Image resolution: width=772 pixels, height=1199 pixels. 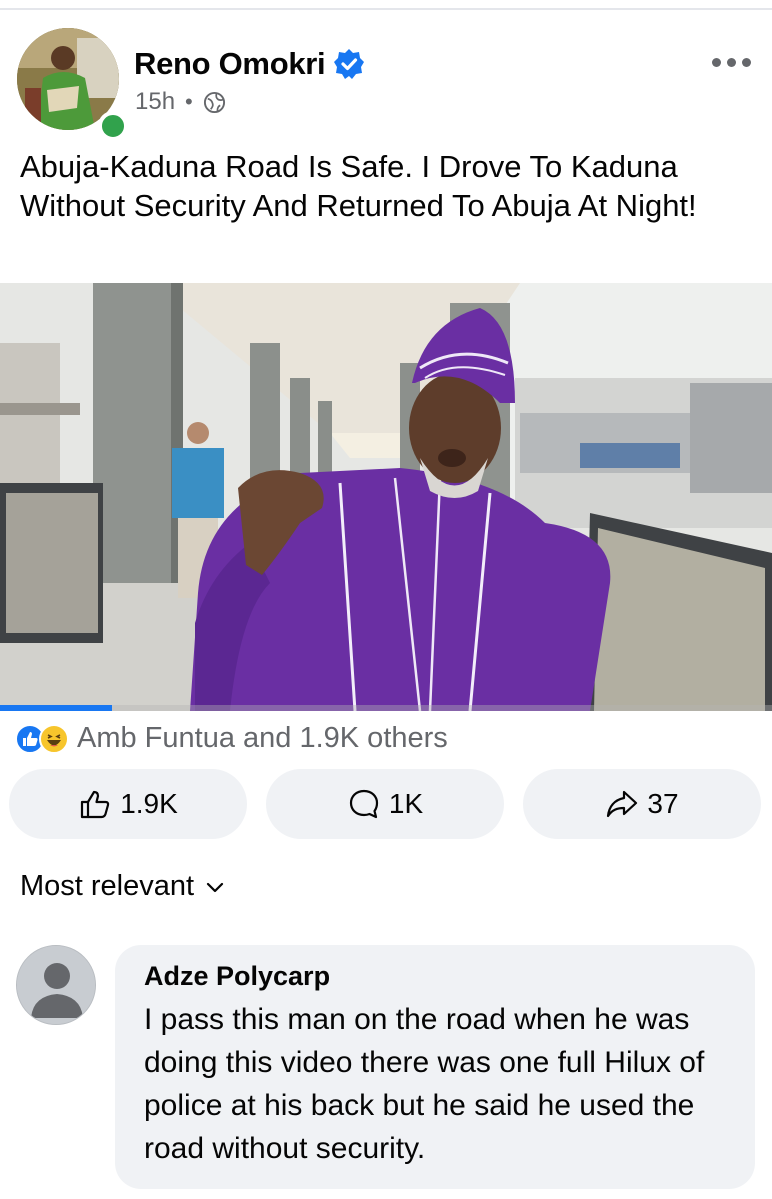 What do you see at coordinates (230, 64) in the screenshot?
I see `author-name: Reno Omokri` at bounding box center [230, 64].